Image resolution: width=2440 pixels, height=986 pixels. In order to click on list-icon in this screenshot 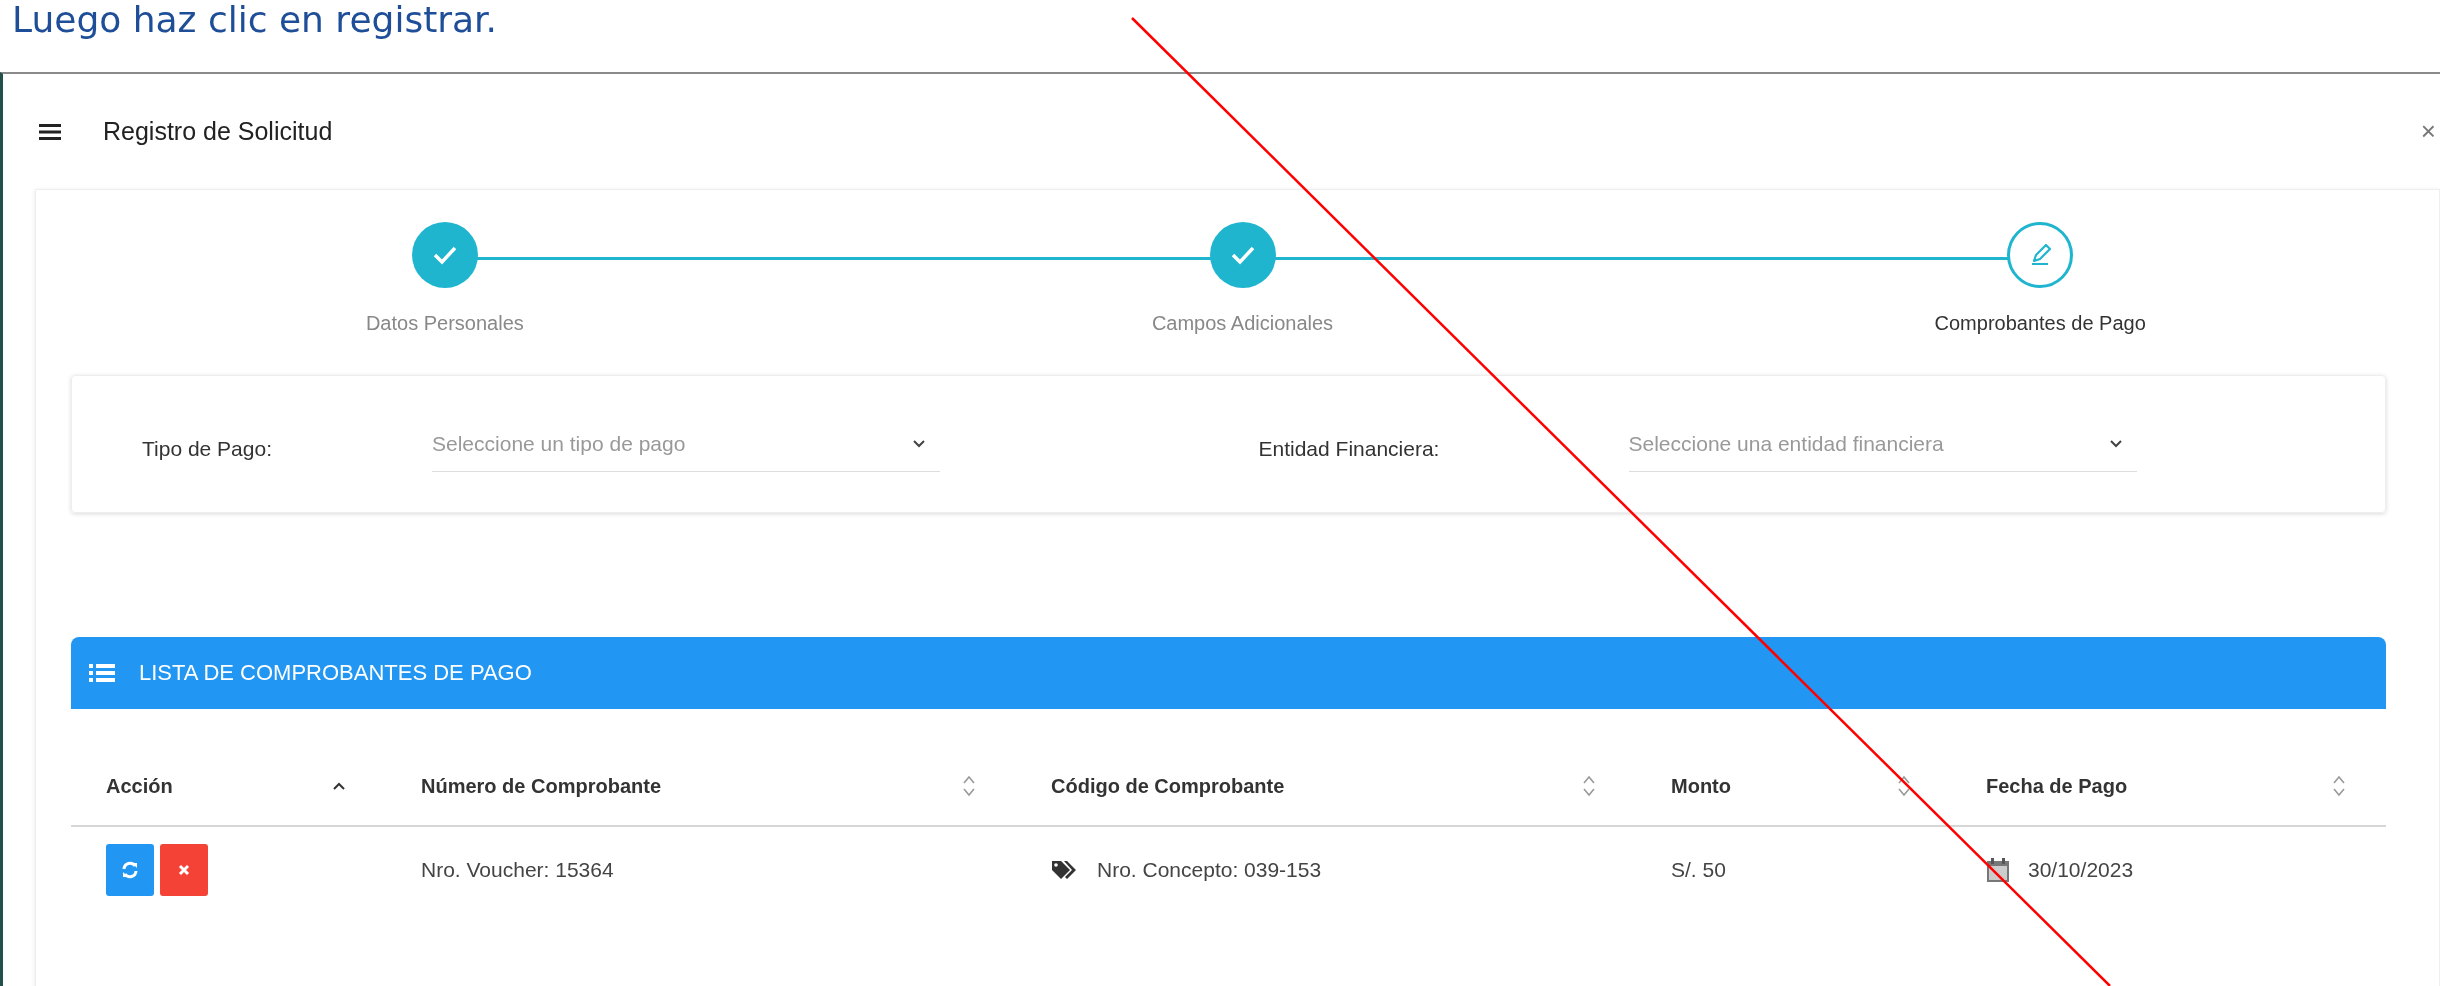, I will do `click(102, 673)`.